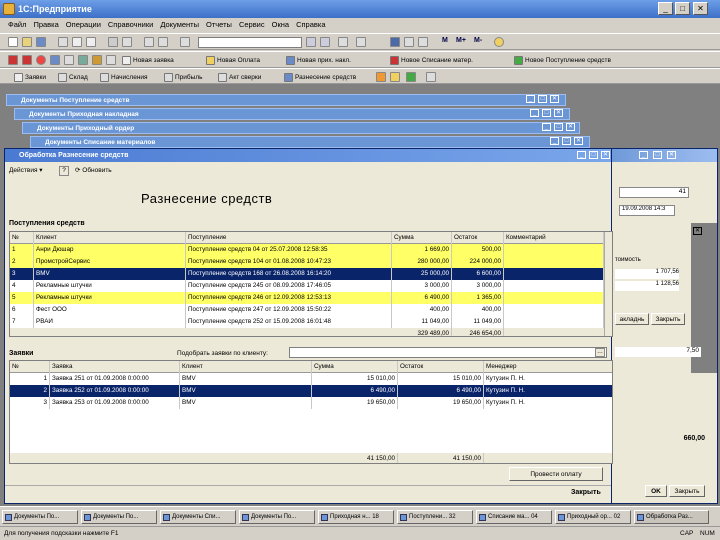 This screenshot has width=720, height=540. Describe the element at coordinates (27, 60) in the screenshot. I see `flag-icon` at that location.